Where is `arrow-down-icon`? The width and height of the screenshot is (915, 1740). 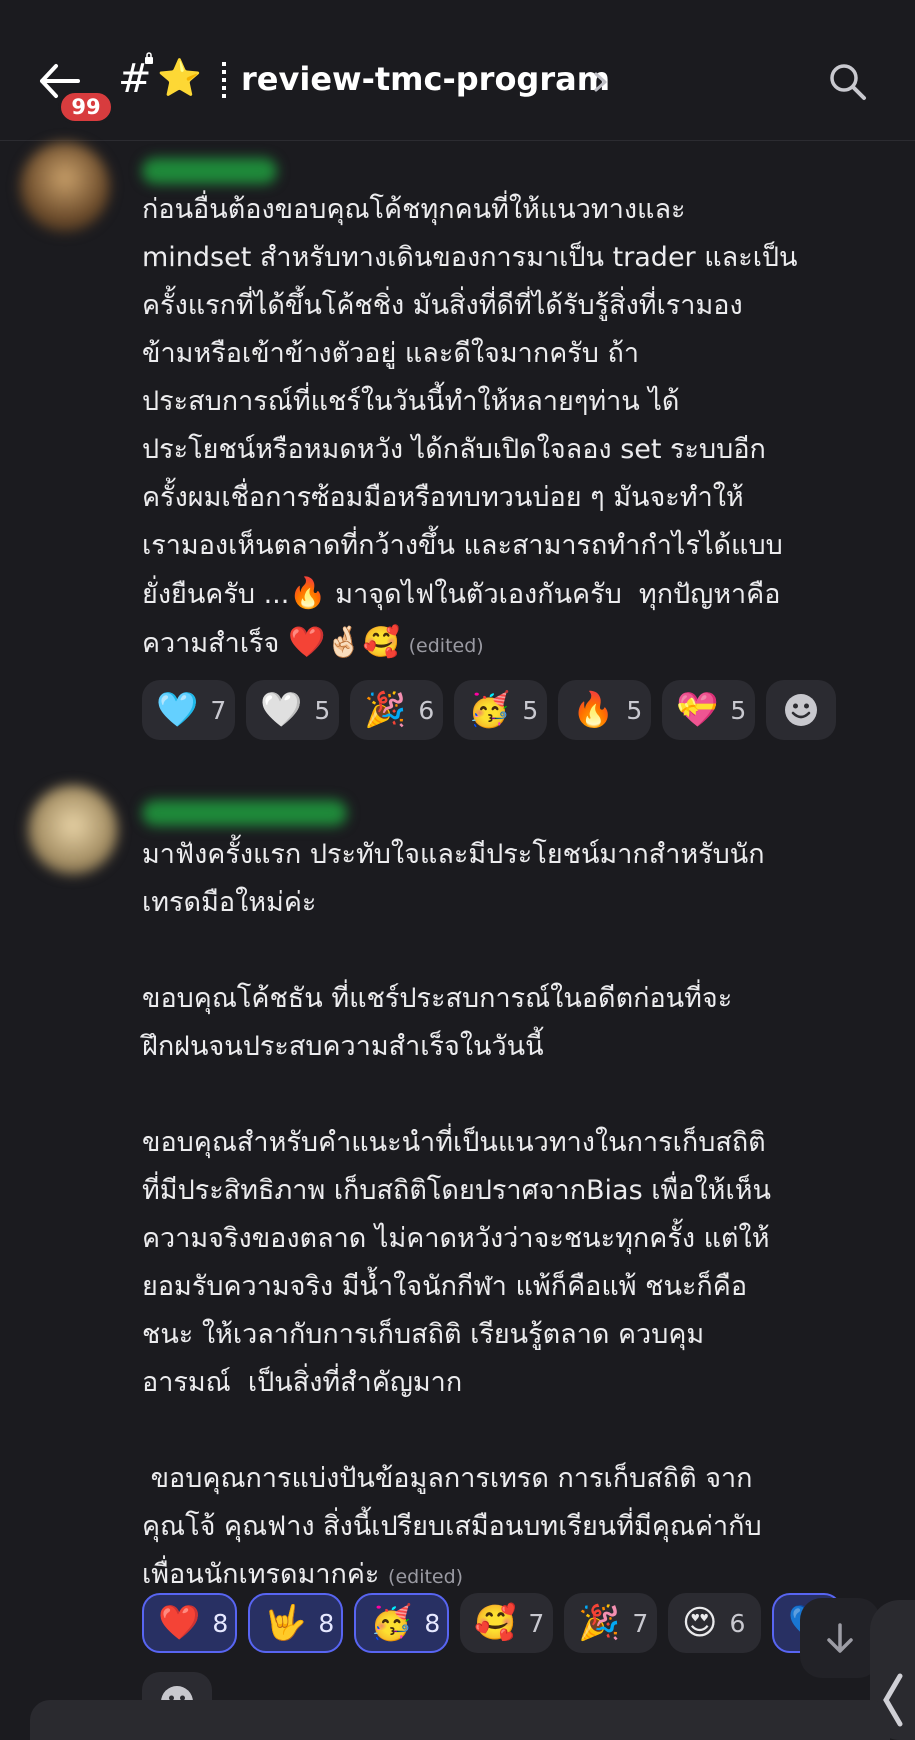 arrow-down-icon is located at coordinates (840, 1638).